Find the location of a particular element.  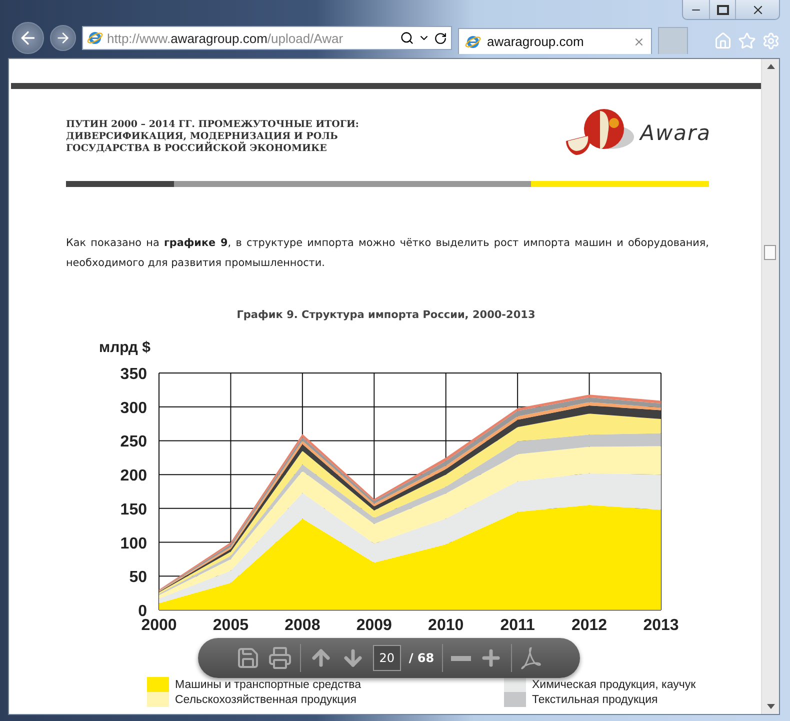

browser-tab: awaragroup.com is located at coordinates (555, 41).